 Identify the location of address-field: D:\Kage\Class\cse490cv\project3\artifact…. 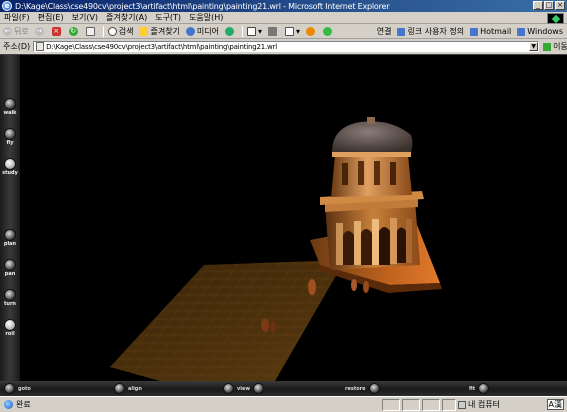
(286, 46).